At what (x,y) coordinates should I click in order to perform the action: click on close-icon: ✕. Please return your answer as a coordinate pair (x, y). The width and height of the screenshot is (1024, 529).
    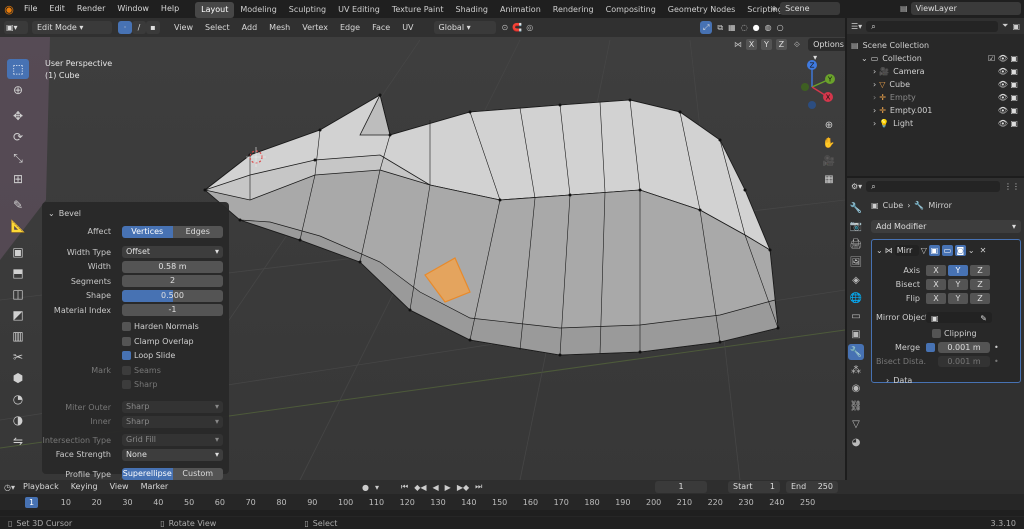
    Looking at the image, I should click on (983, 250).